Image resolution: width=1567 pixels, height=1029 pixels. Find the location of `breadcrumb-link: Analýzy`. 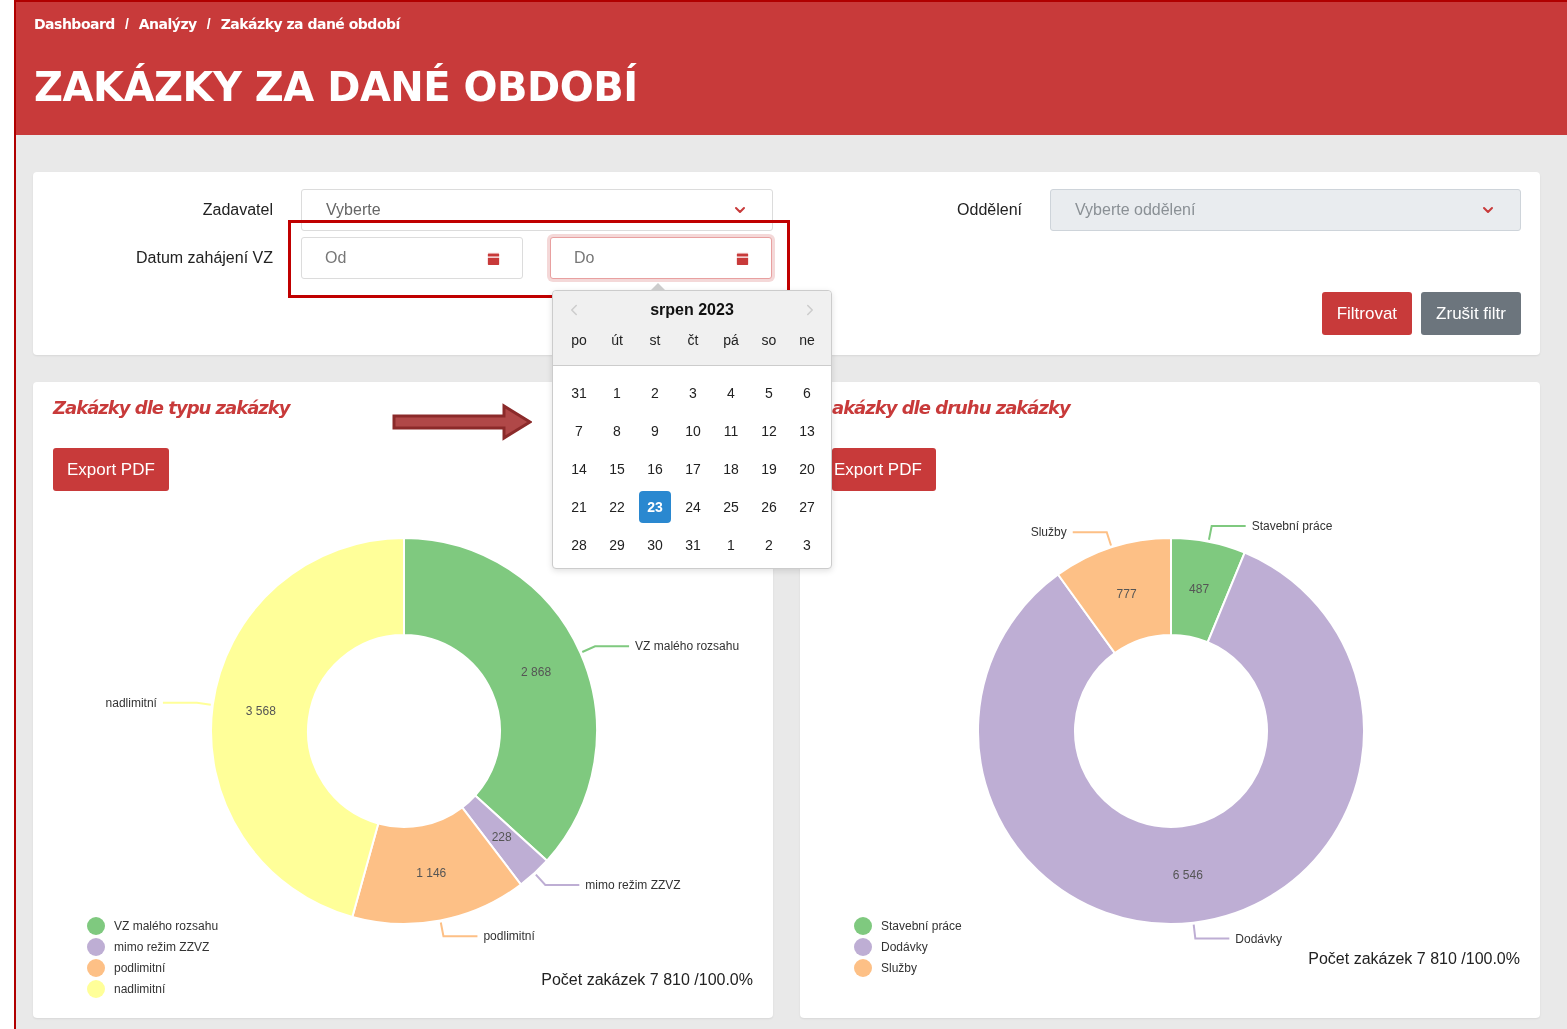

breadcrumb-link: Analýzy is located at coordinates (167, 24).